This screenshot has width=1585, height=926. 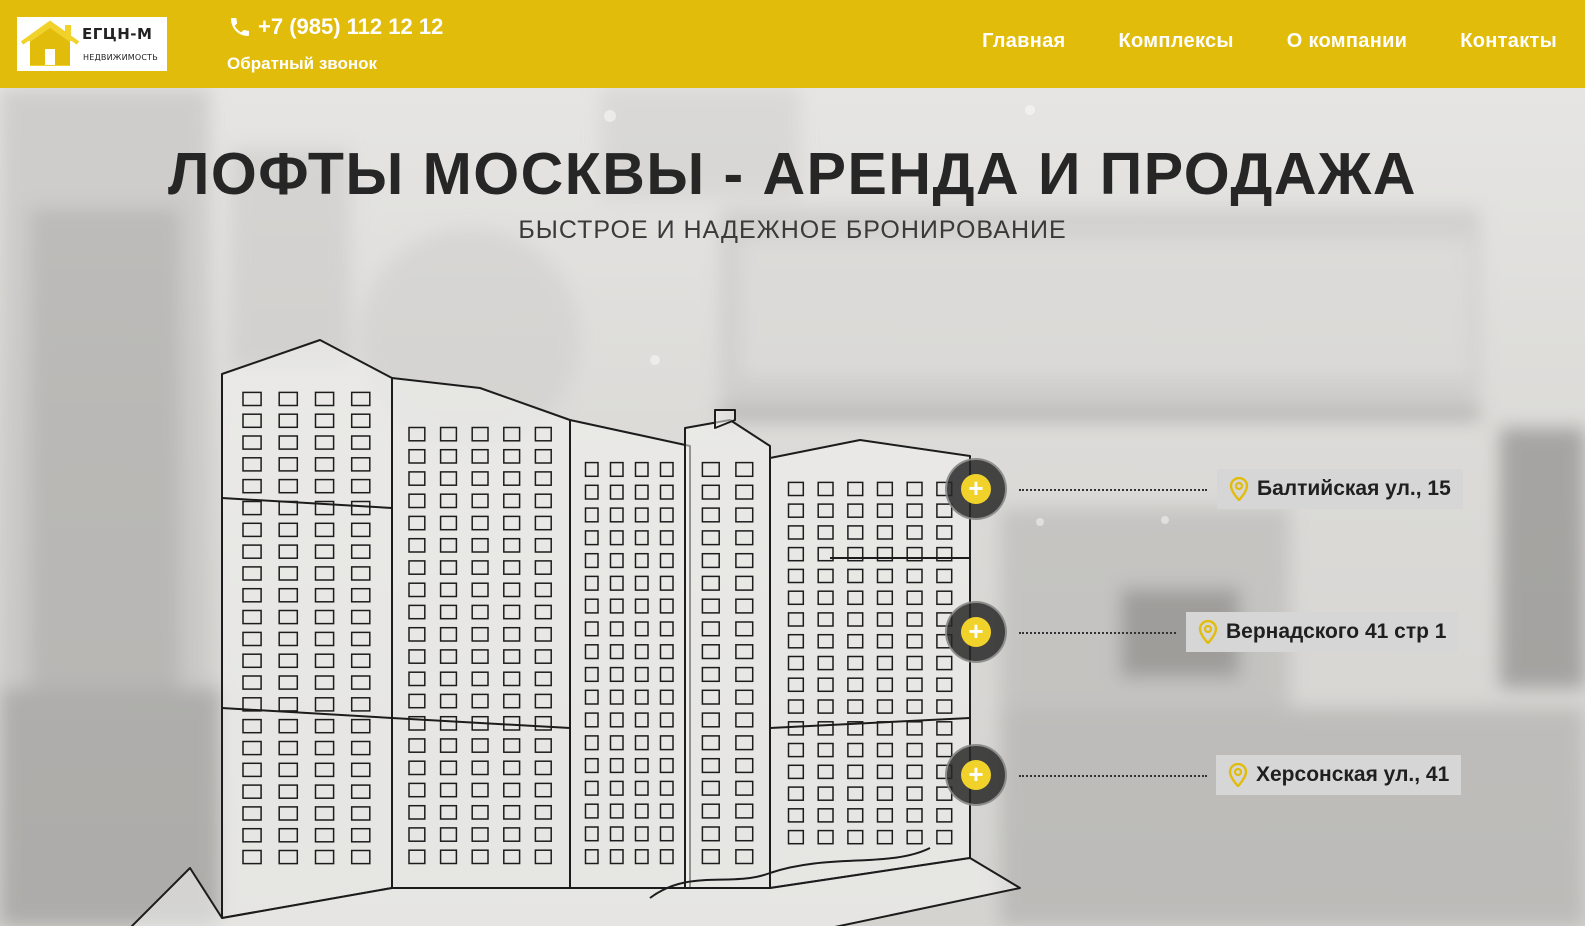 What do you see at coordinates (92, 44) in the screenshot?
I see `logo: ЕГЦН-М НЕДВИЖИМОСТЬ` at bounding box center [92, 44].